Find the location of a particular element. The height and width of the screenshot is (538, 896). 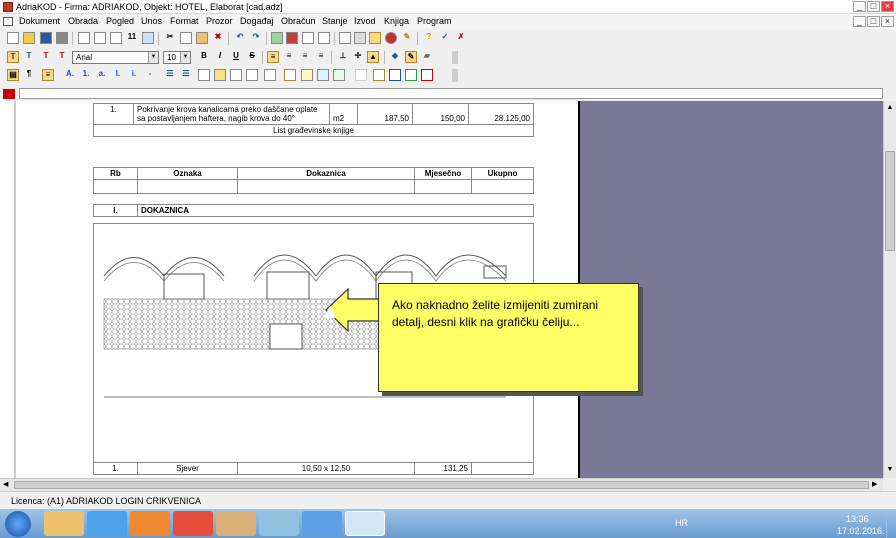

horizontal-scrollbar: ◀ ▶ is located at coordinates (441, 484).